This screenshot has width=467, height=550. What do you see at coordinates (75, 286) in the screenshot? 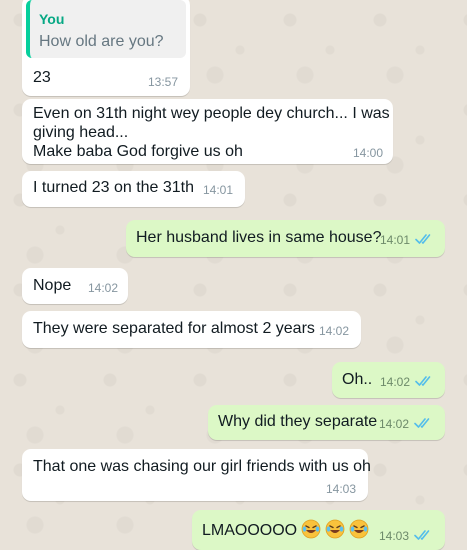
I see `message-bubble-incoming: Nope 14:02` at bounding box center [75, 286].